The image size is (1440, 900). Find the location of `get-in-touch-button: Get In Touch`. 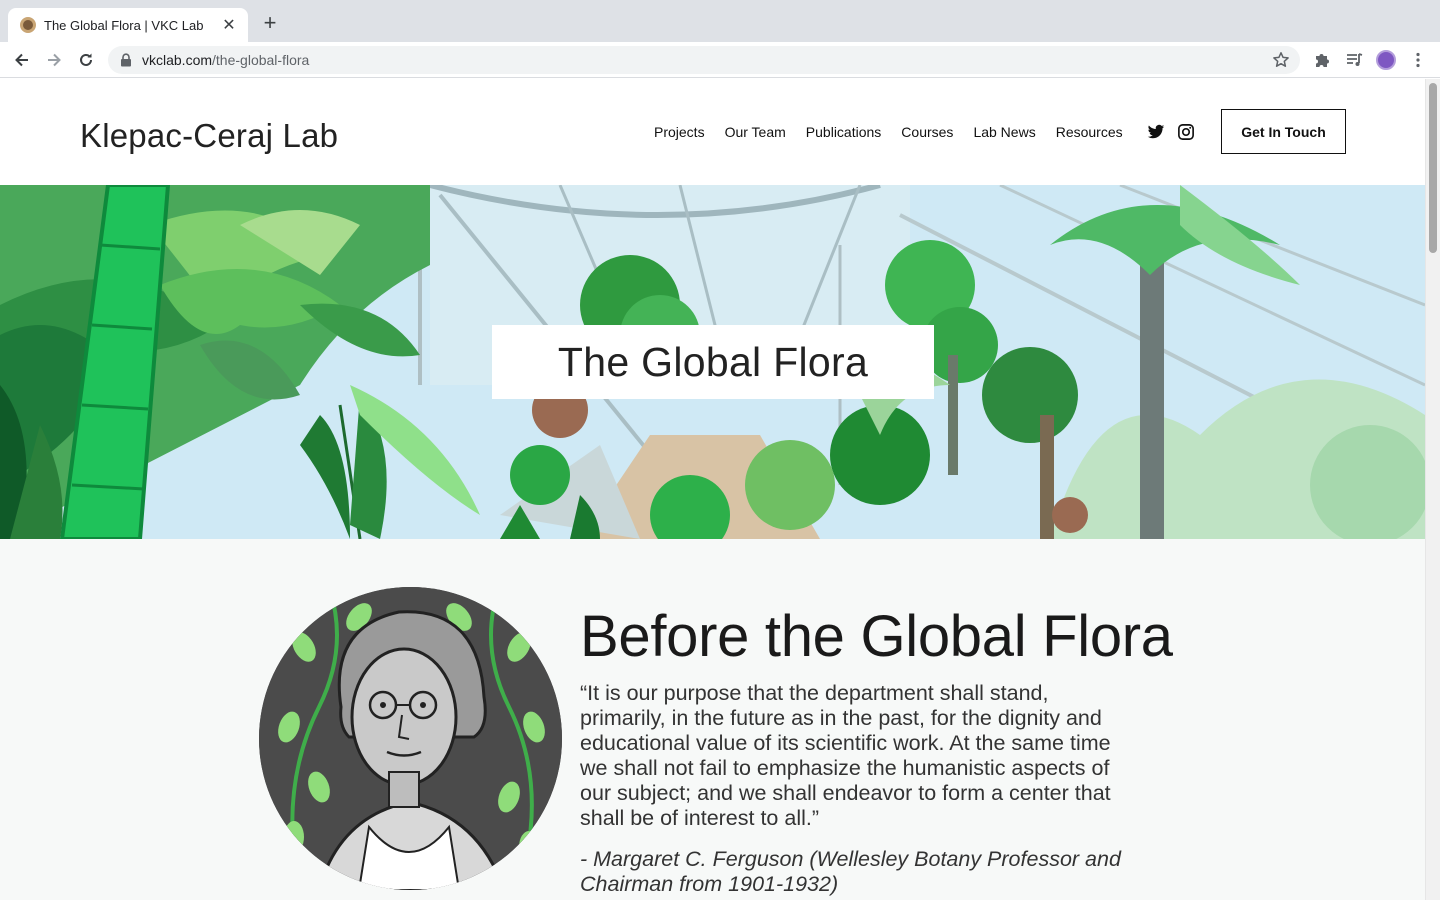

get-in-touch-button: Get In Touch is located at coordinates (1283, 131).